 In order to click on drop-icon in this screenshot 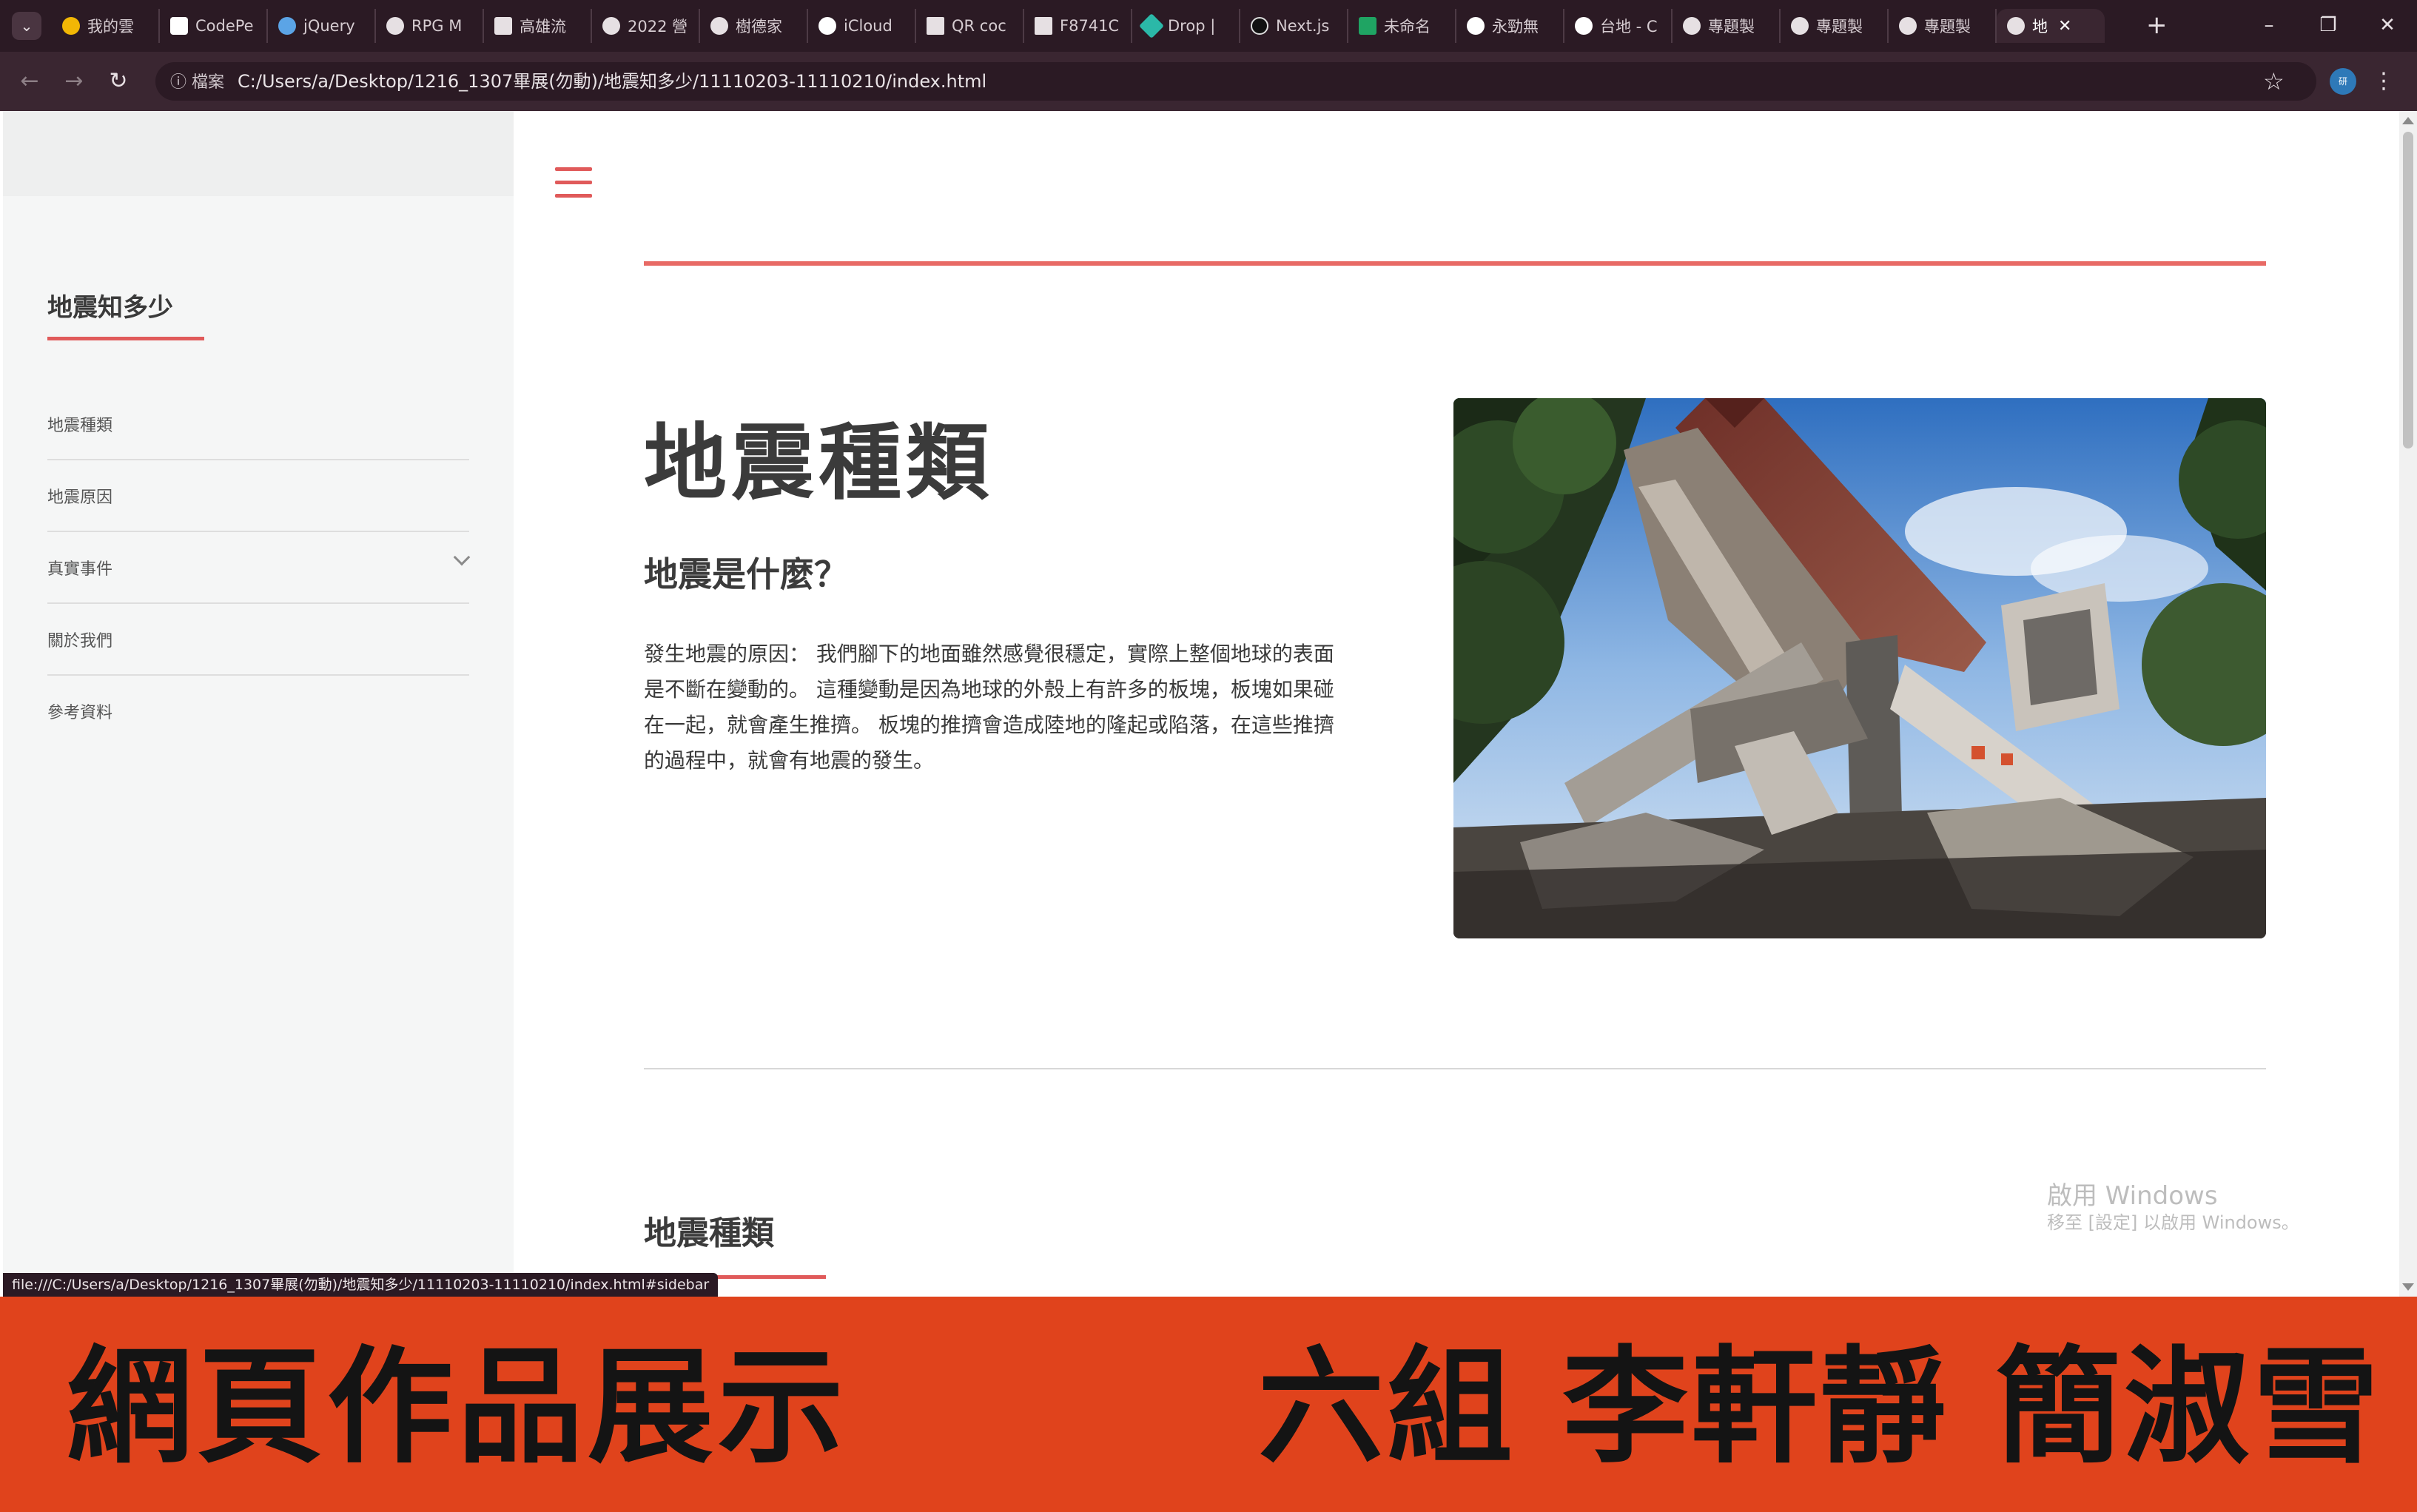, I will do `click(1151, 25)`.